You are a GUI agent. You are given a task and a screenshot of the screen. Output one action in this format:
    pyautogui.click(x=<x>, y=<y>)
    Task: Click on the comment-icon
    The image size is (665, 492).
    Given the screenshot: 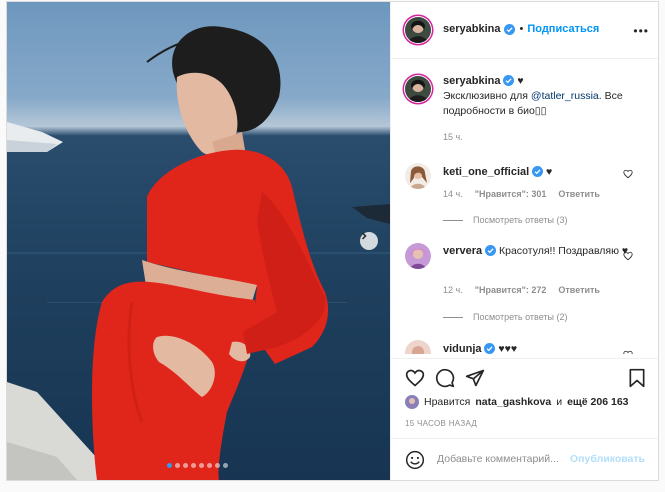 What is the action you would take?
    pyautogui.click(x=445, y=378)
    